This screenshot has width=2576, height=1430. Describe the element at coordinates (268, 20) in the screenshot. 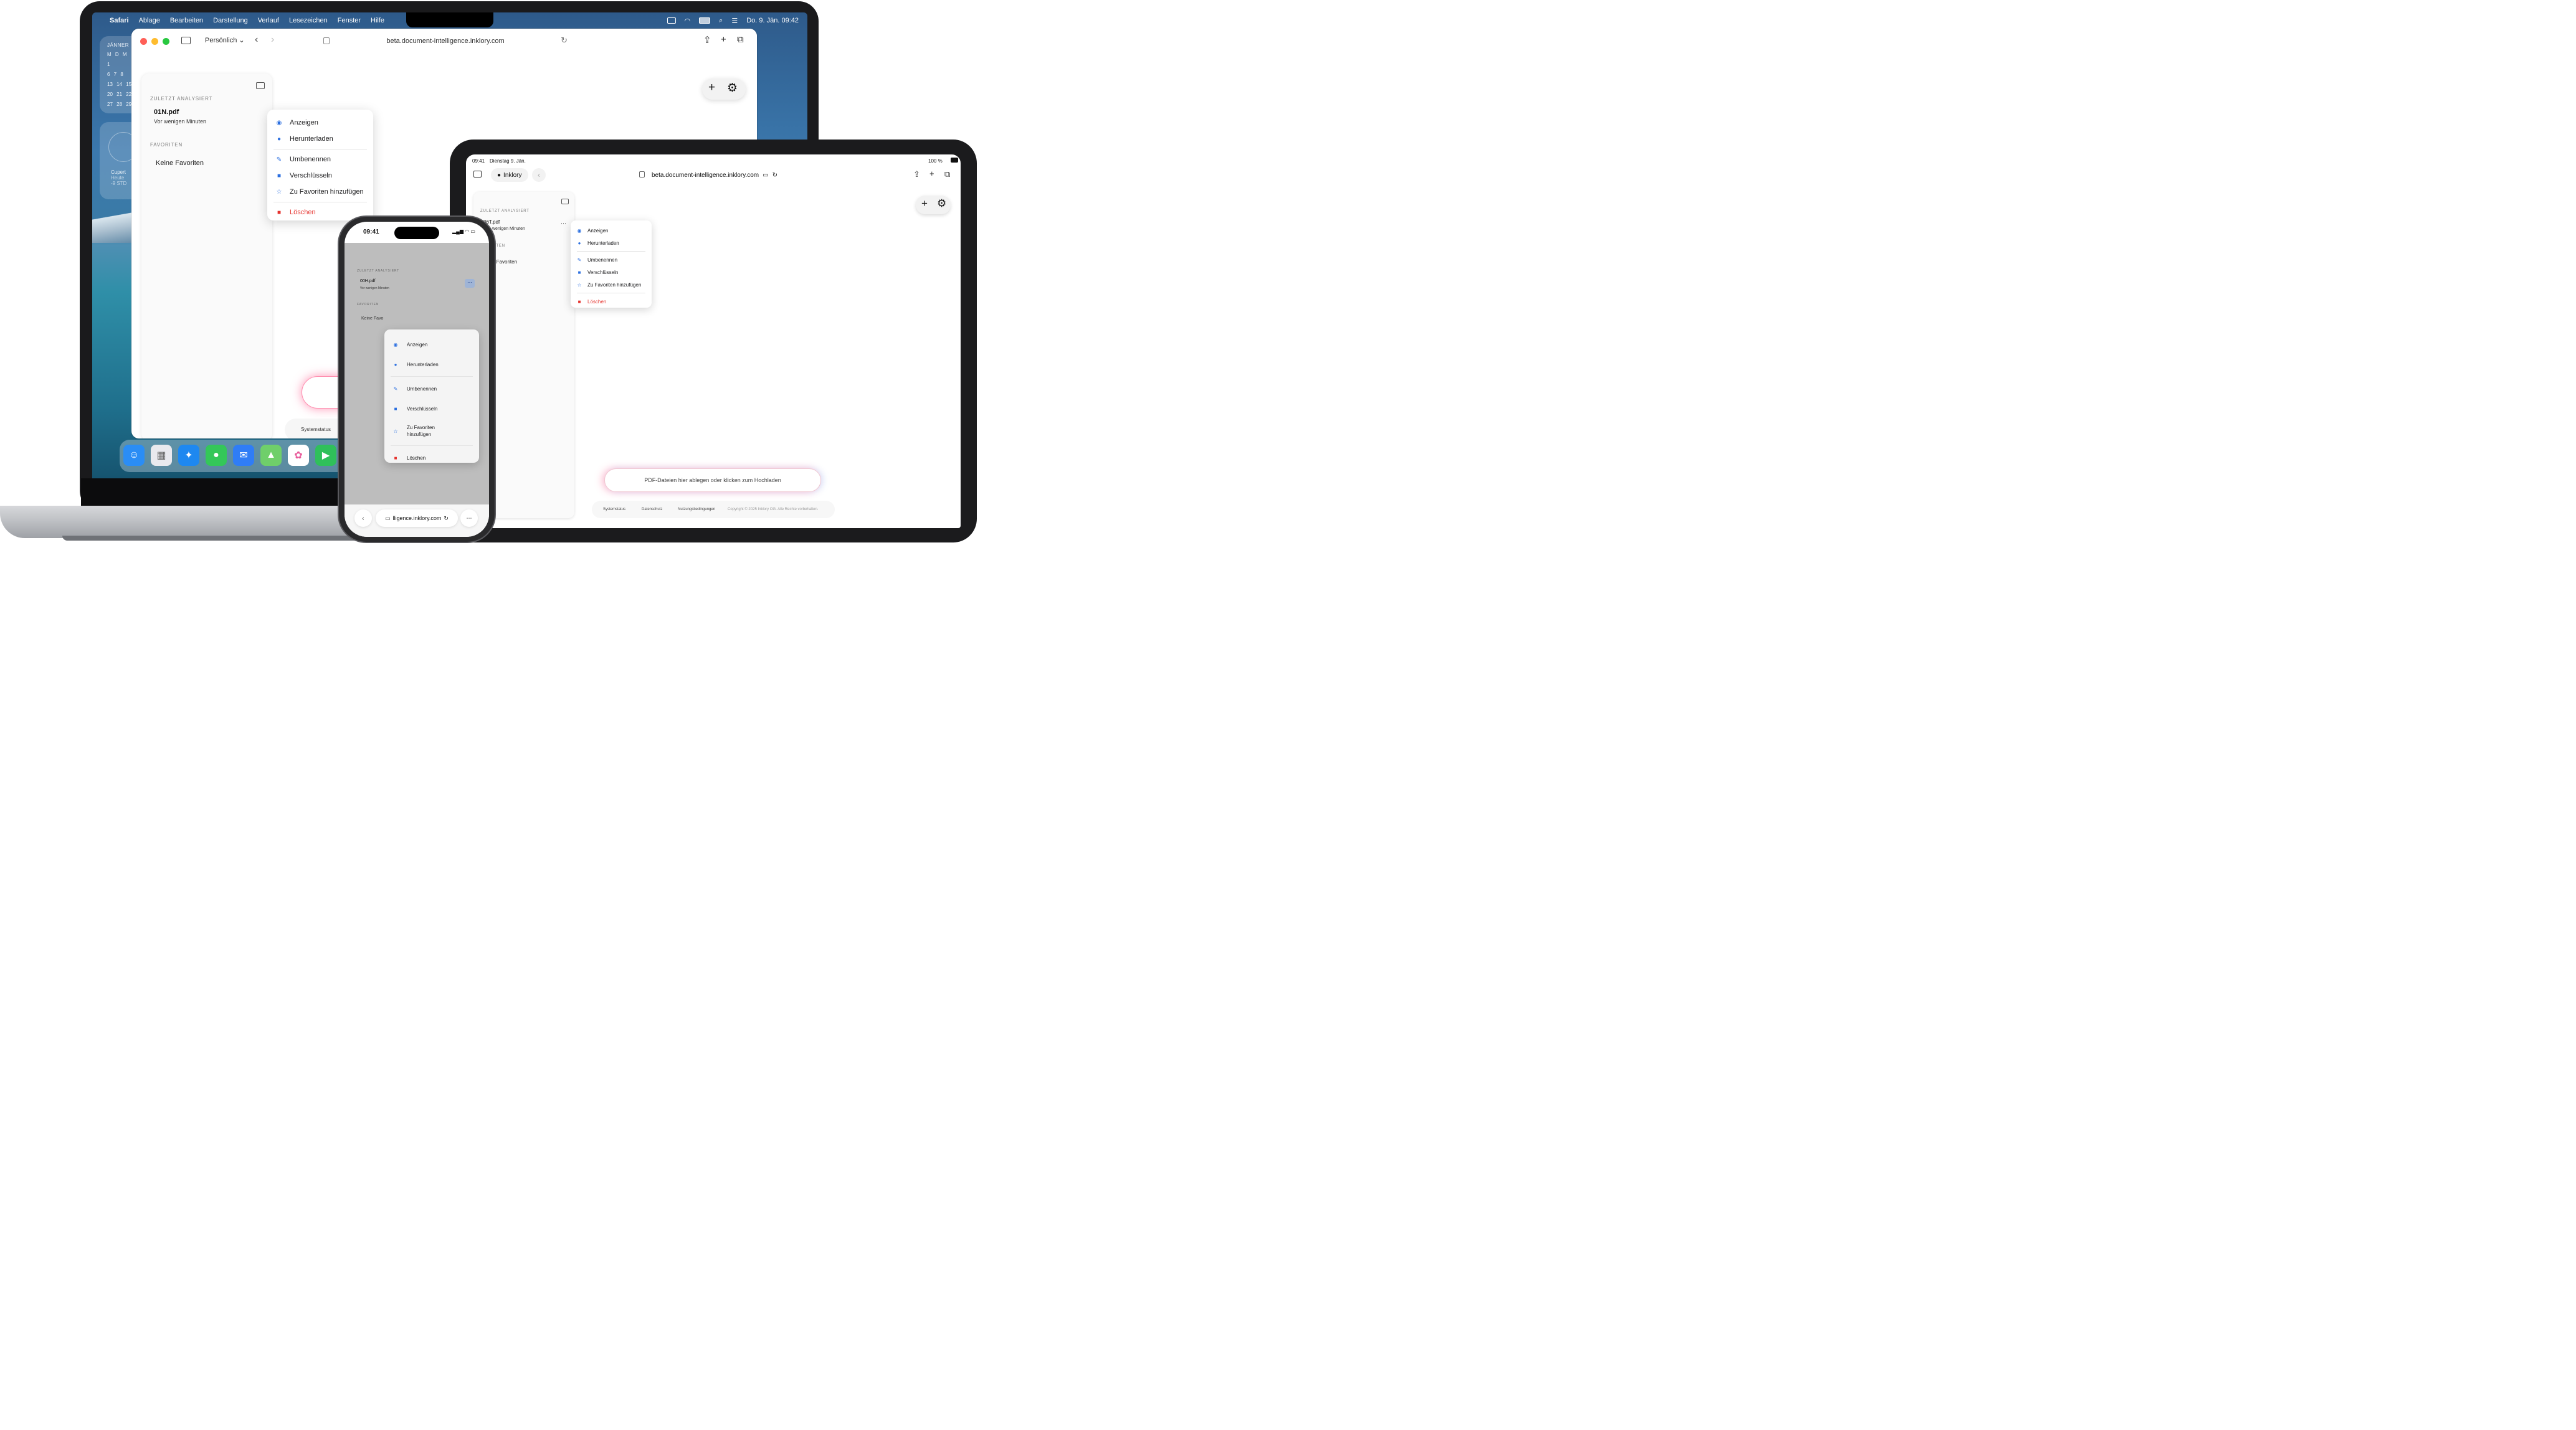

I see `menu-verlauf: Verlauf` at that location.